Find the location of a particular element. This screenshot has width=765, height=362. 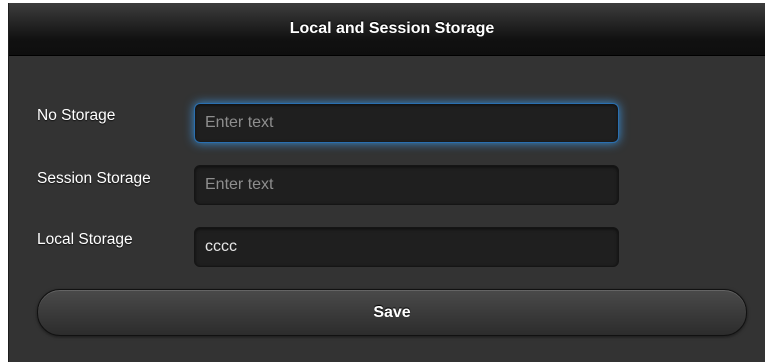

header-bar: Local and Session Storage is located at coordinates (387, 29).